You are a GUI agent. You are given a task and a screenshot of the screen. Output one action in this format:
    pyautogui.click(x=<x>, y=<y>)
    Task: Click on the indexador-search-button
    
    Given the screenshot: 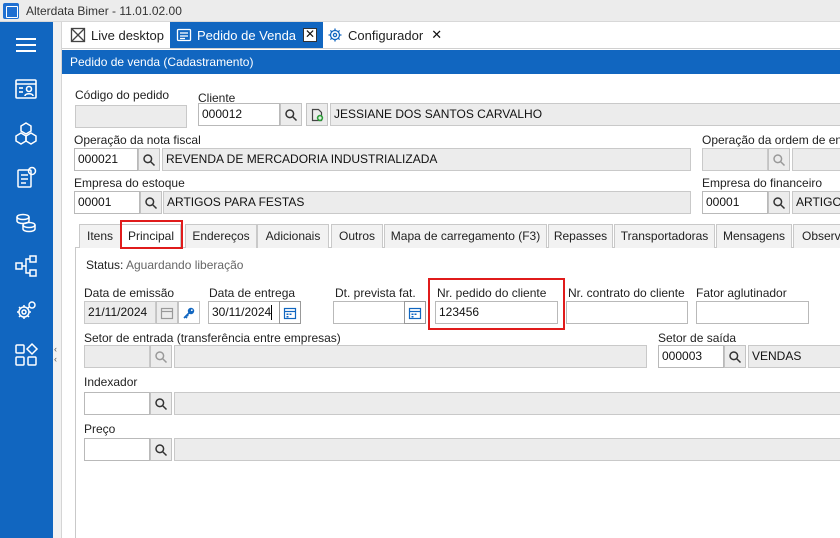 What is the action you would take?
    pyautogui.click(x=161, y=403)
    